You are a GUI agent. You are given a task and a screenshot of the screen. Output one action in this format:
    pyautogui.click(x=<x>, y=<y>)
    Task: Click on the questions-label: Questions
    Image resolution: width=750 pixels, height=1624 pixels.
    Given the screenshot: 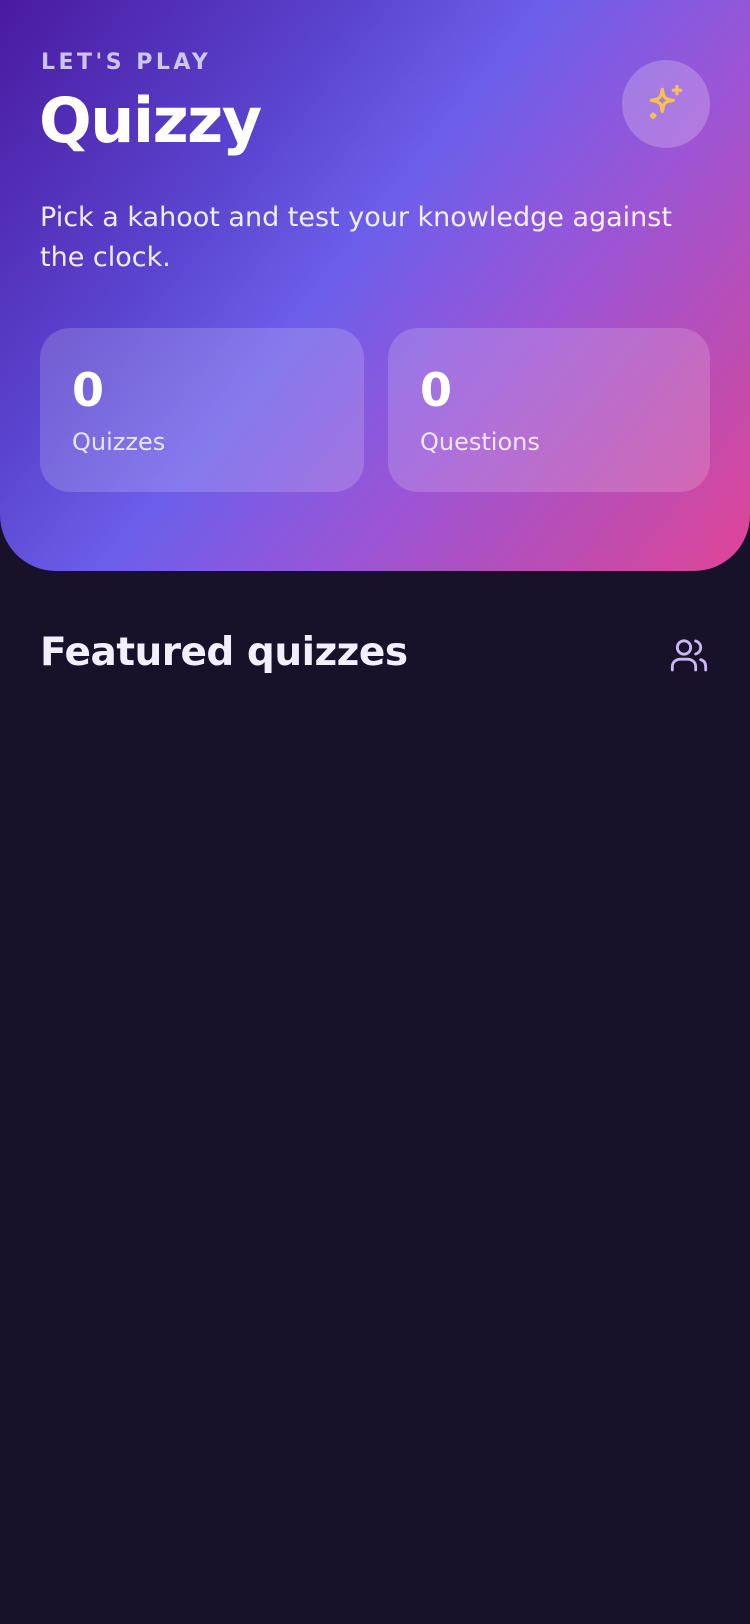 What is the action you would take?
    pyautogui.click(x=480, y=442)
    